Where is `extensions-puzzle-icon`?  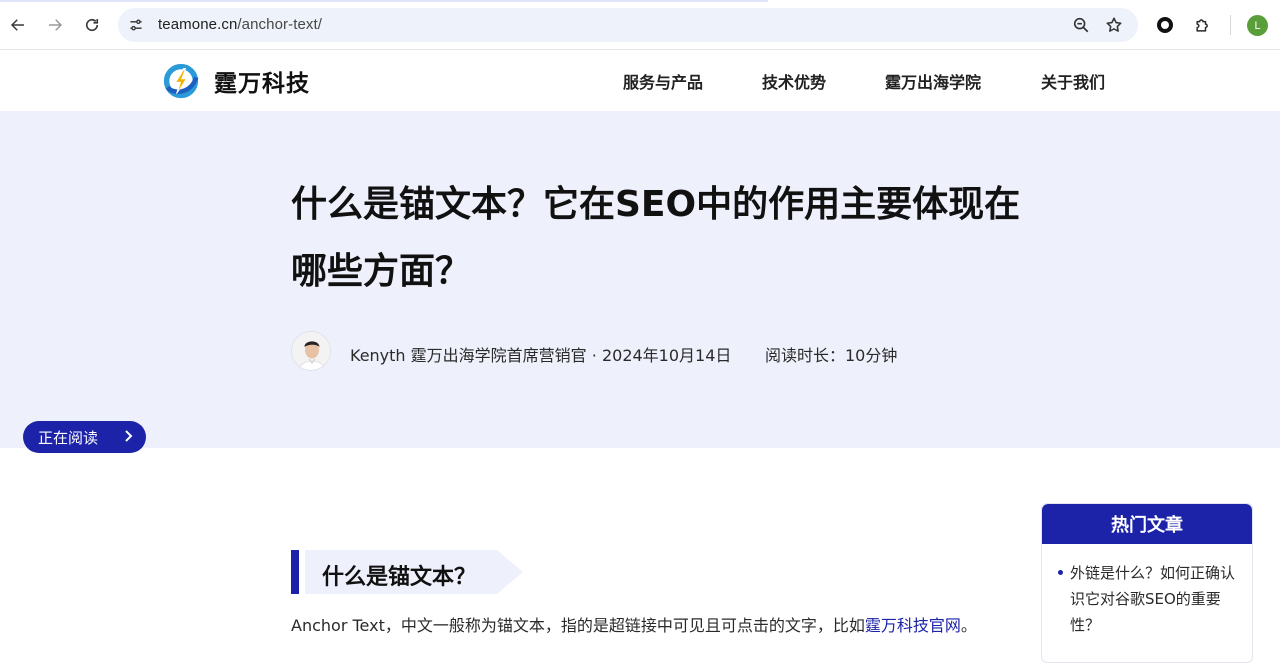
extensions-puzzle-icon is located at coordinates (1203, 25).